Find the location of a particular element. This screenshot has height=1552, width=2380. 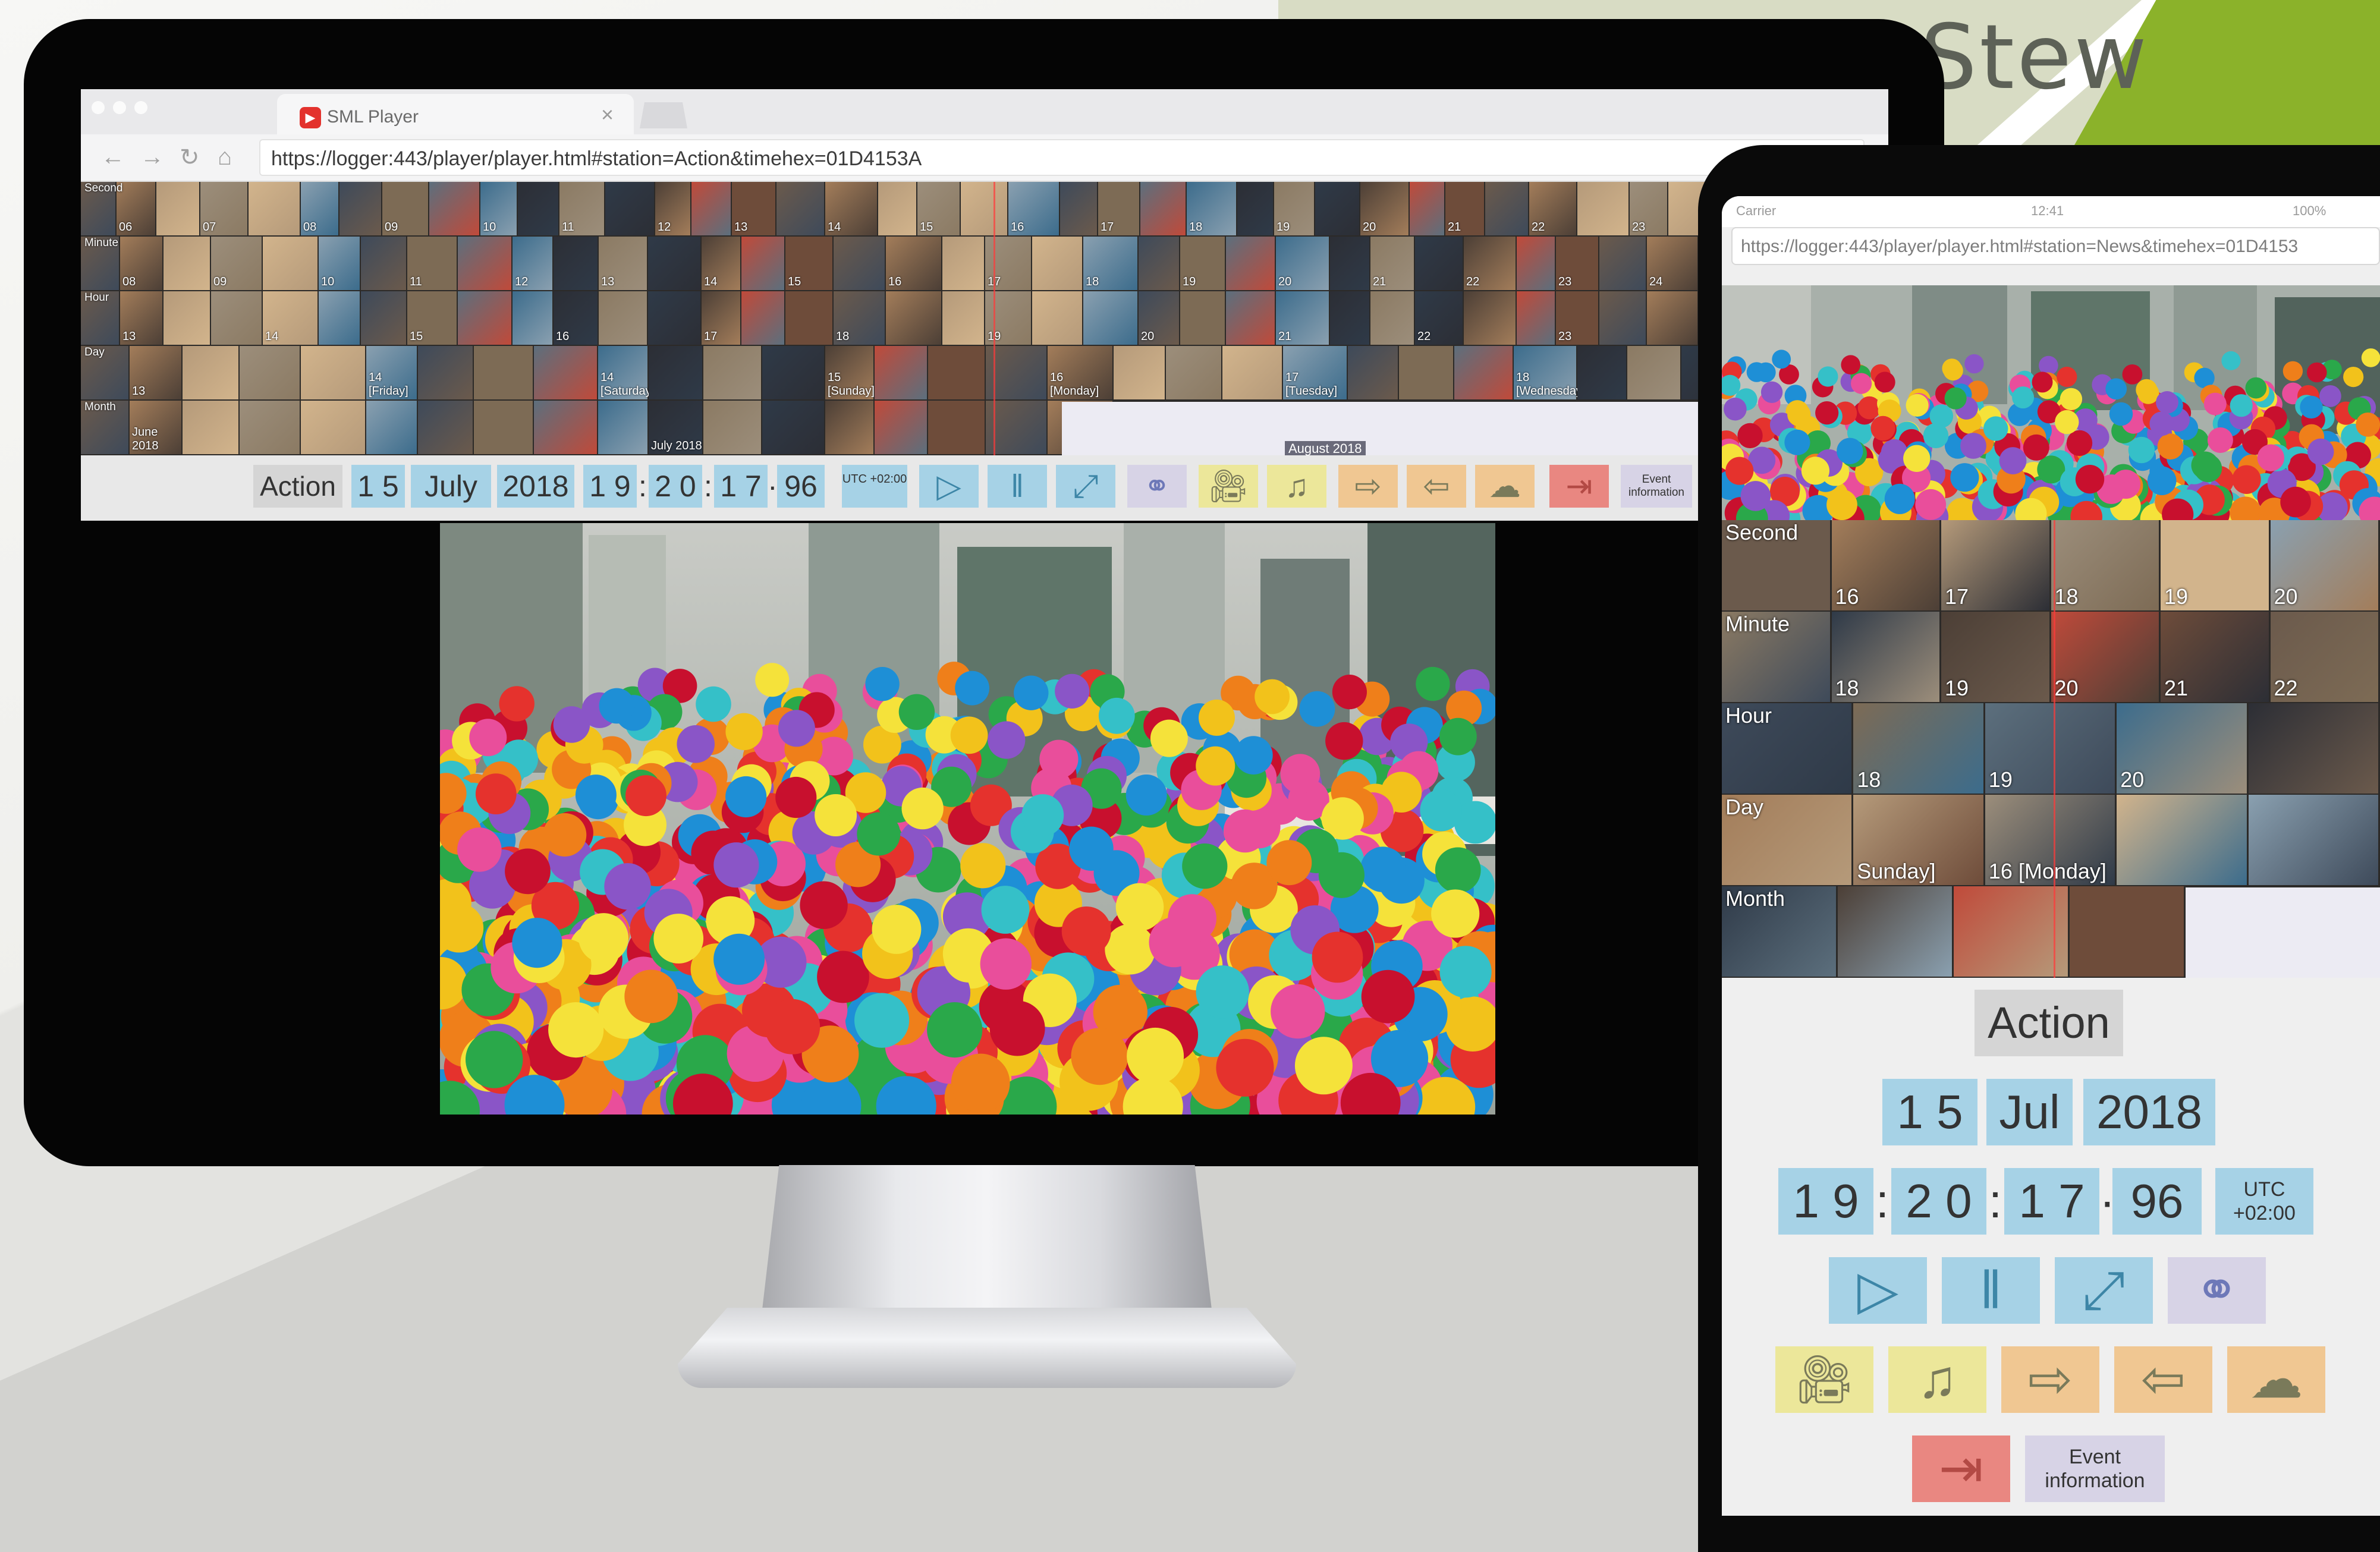

mobile-day-field: 1 5 is located at coordinates (1929, 1112).